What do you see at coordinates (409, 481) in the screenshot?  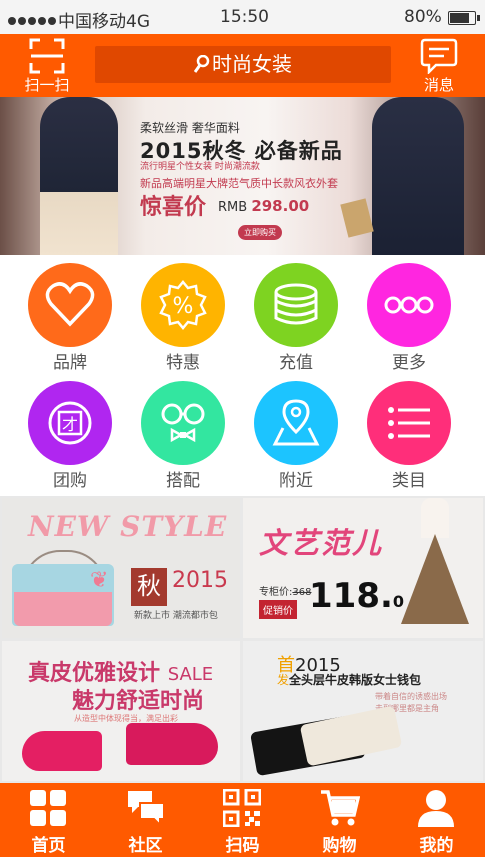 I see `category-label: 类目` at bounding box center [409, 481].